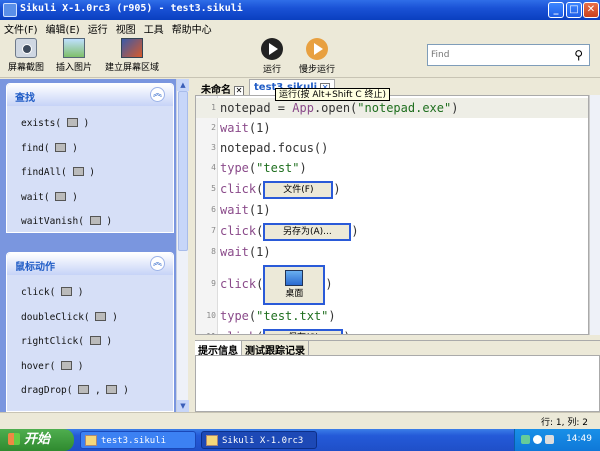 The height and width of the screenshot is (451, 600). I want to click on code-line: 1 notepad = App.open("notepad.exe"), so click(392, 108).